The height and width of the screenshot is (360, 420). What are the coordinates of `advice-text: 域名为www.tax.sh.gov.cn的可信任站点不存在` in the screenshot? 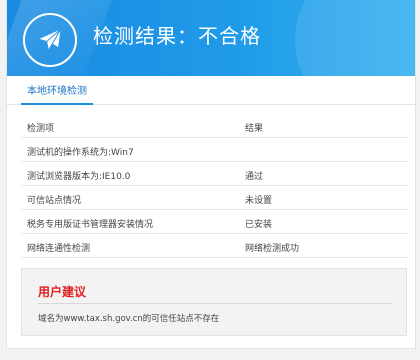 It's located at (129, 319).